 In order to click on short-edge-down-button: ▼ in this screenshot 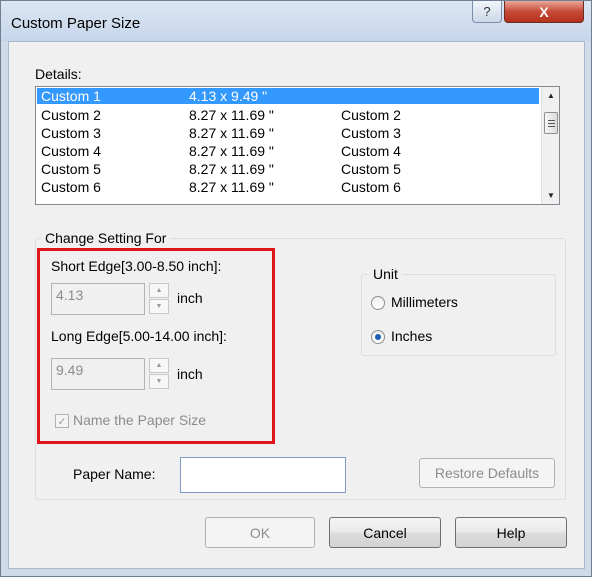, I will do `click(159, 306)`.